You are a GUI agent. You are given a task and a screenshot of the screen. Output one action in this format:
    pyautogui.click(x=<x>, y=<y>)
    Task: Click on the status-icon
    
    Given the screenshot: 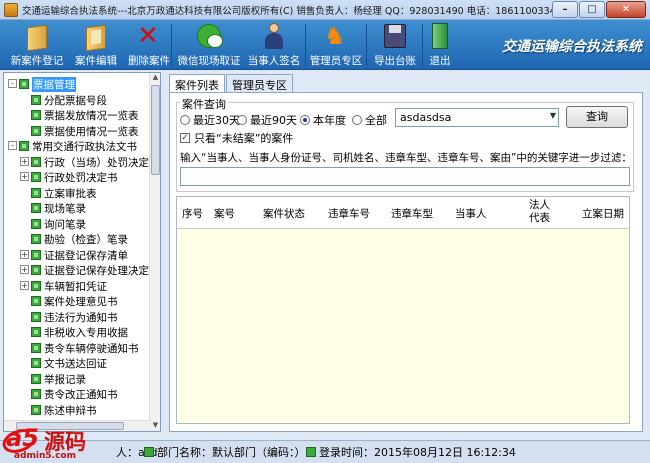 What is the action you would take?
    pyautogui.click(x=149, y=452)
    